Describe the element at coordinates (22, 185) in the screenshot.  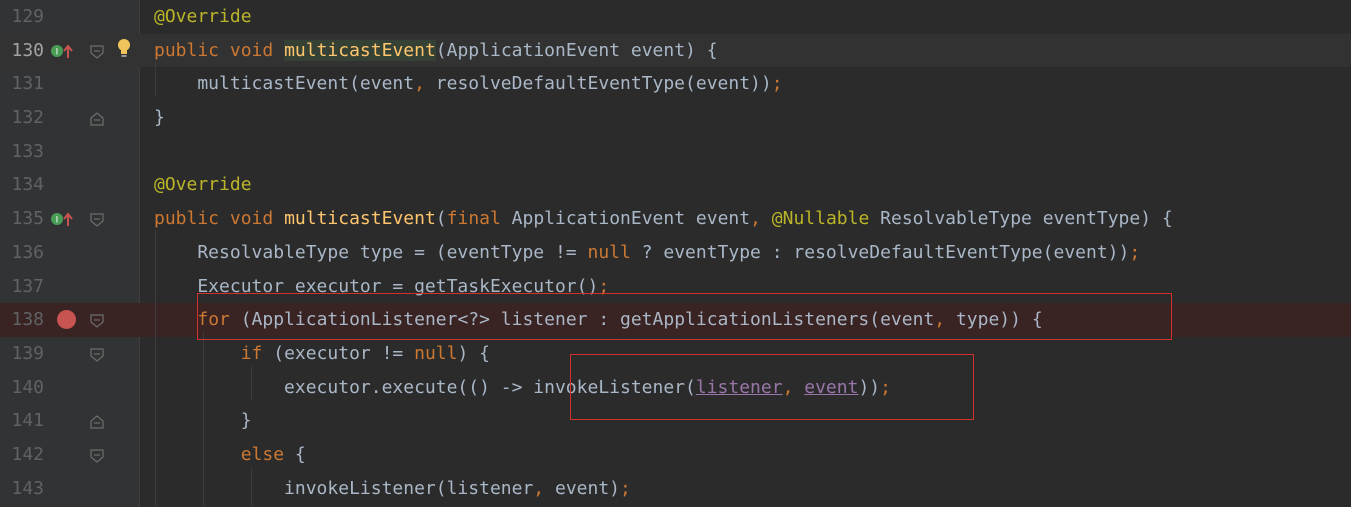
I see `line-number: 134` at that location.